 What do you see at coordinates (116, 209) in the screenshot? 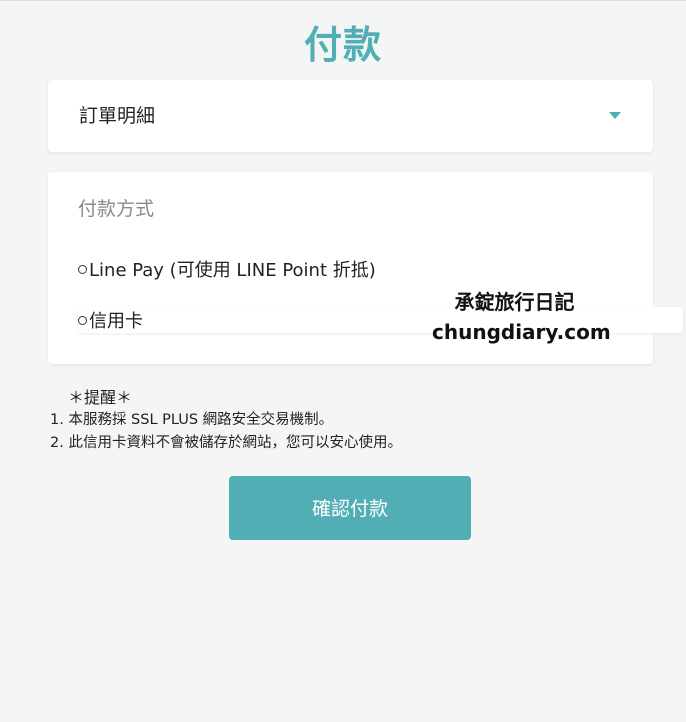
I see `payment-method-heading: 付款方式` at bounding box center [116, 209].